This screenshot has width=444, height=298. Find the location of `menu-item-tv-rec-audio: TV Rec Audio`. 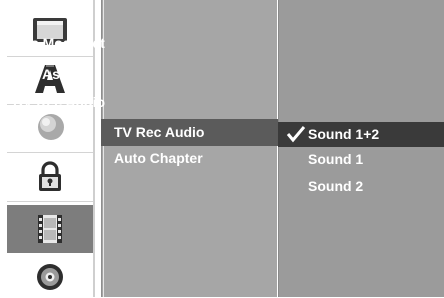

menu-item-tv-rec-audio: TV Rec Audio is located at coordinates (159, 132).